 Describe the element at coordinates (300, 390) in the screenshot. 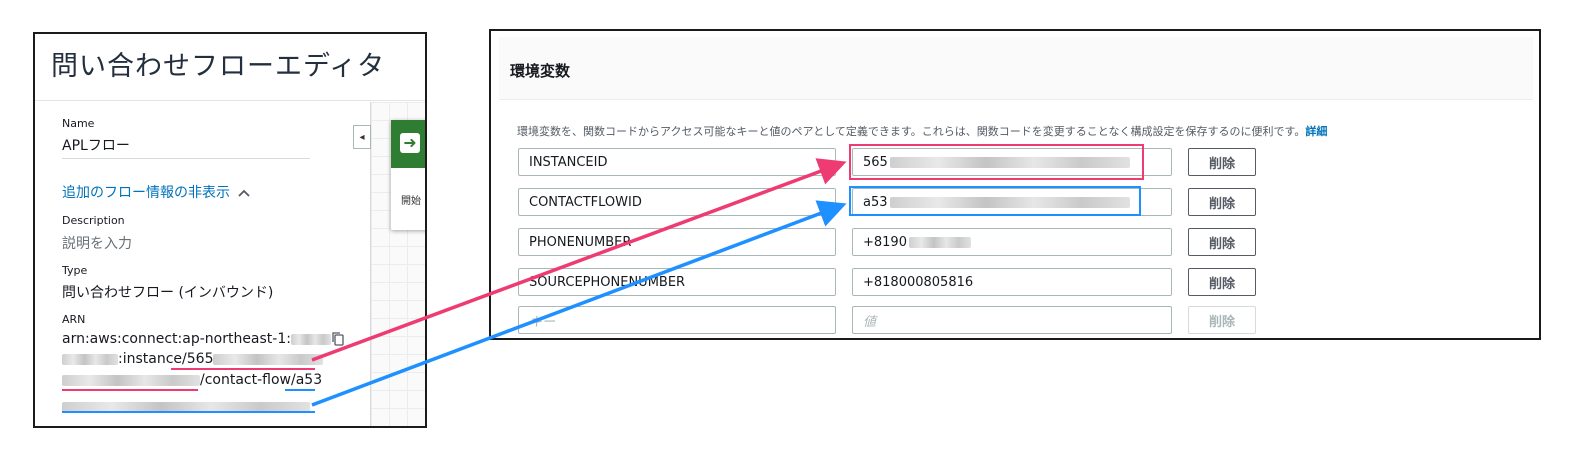

I see `flow-id-underline` at that location.